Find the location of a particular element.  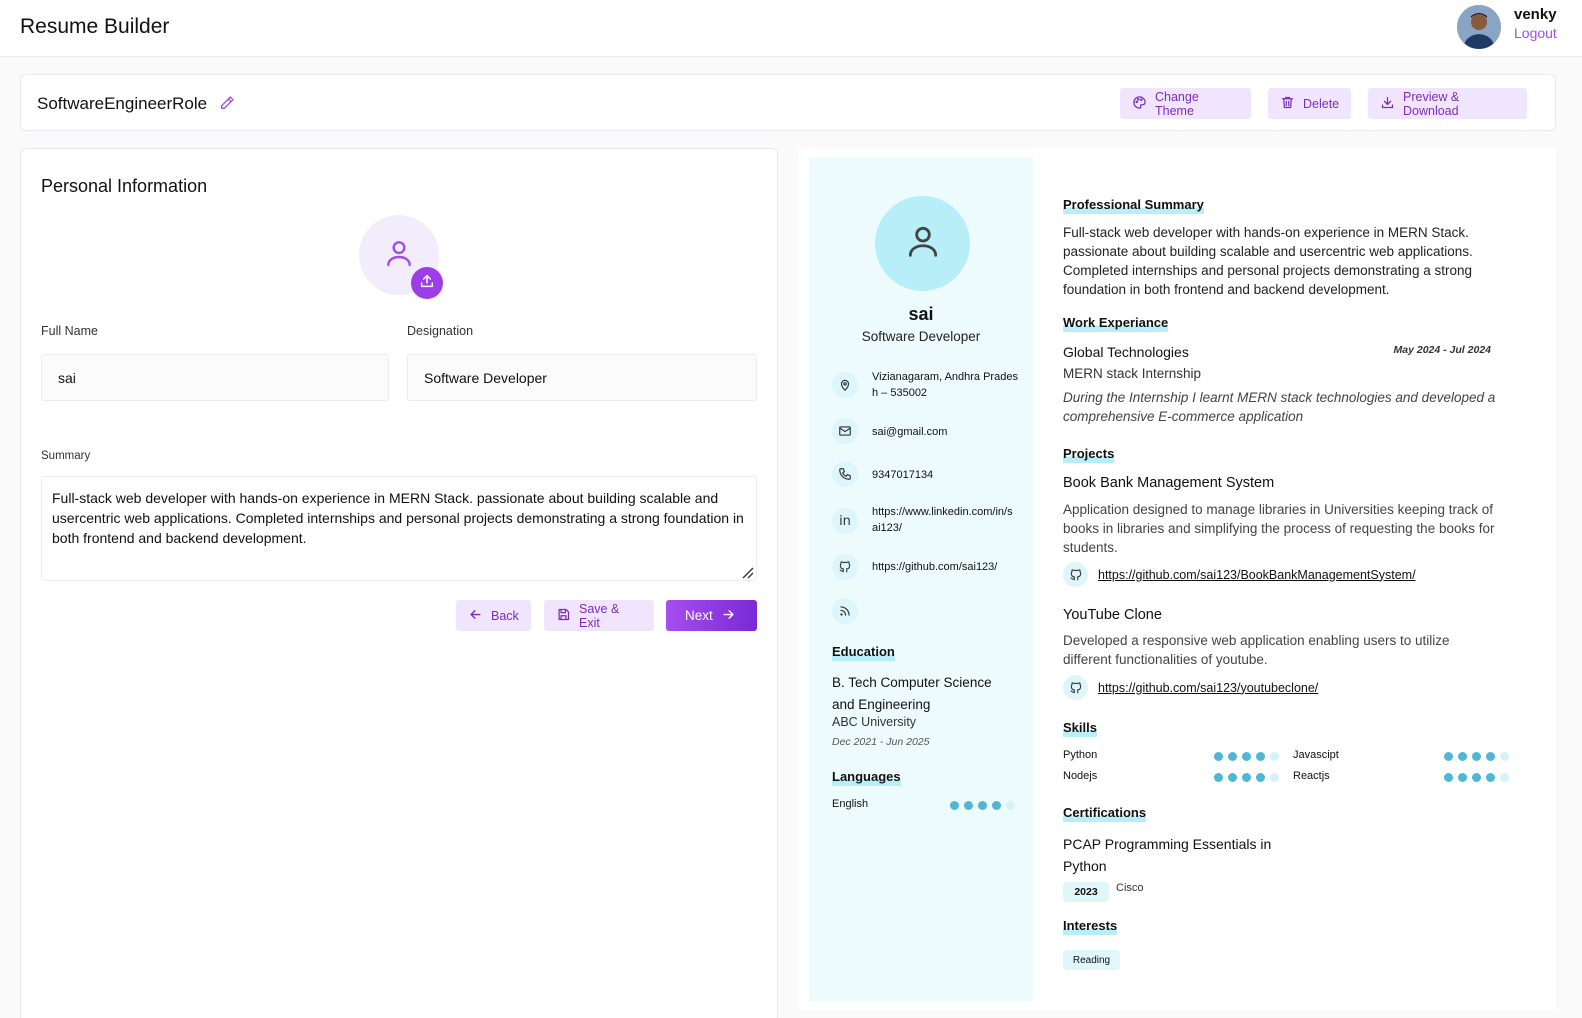

download-icon is located at coordinates (1387, 104).